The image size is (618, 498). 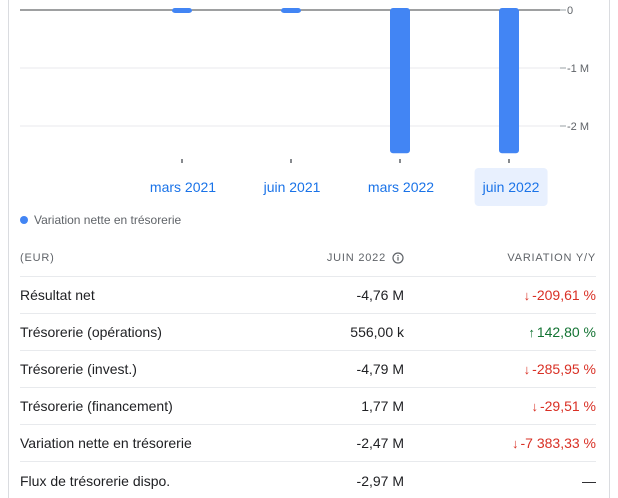 What do you see at coordinates (106, 443) in the screenshot?
I see `row-label: Variation nette en trésorerie` at bounding box center [106, 443].